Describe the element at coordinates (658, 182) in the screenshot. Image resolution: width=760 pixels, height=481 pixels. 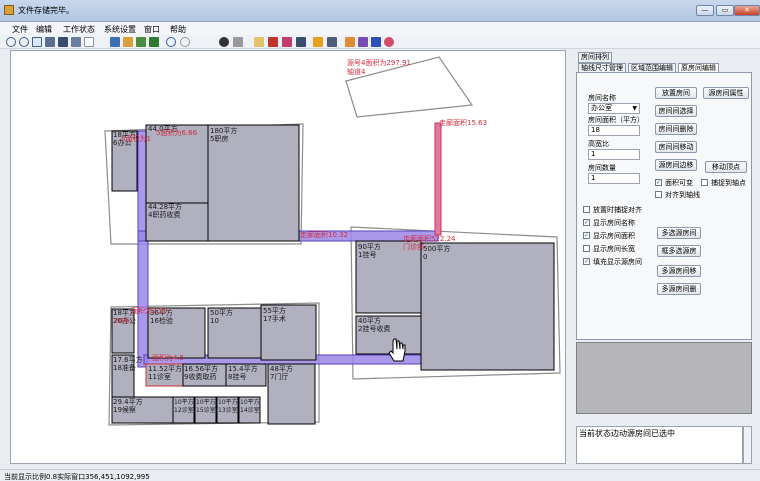
I see `area-variable-checkbox: ✓` at that location.